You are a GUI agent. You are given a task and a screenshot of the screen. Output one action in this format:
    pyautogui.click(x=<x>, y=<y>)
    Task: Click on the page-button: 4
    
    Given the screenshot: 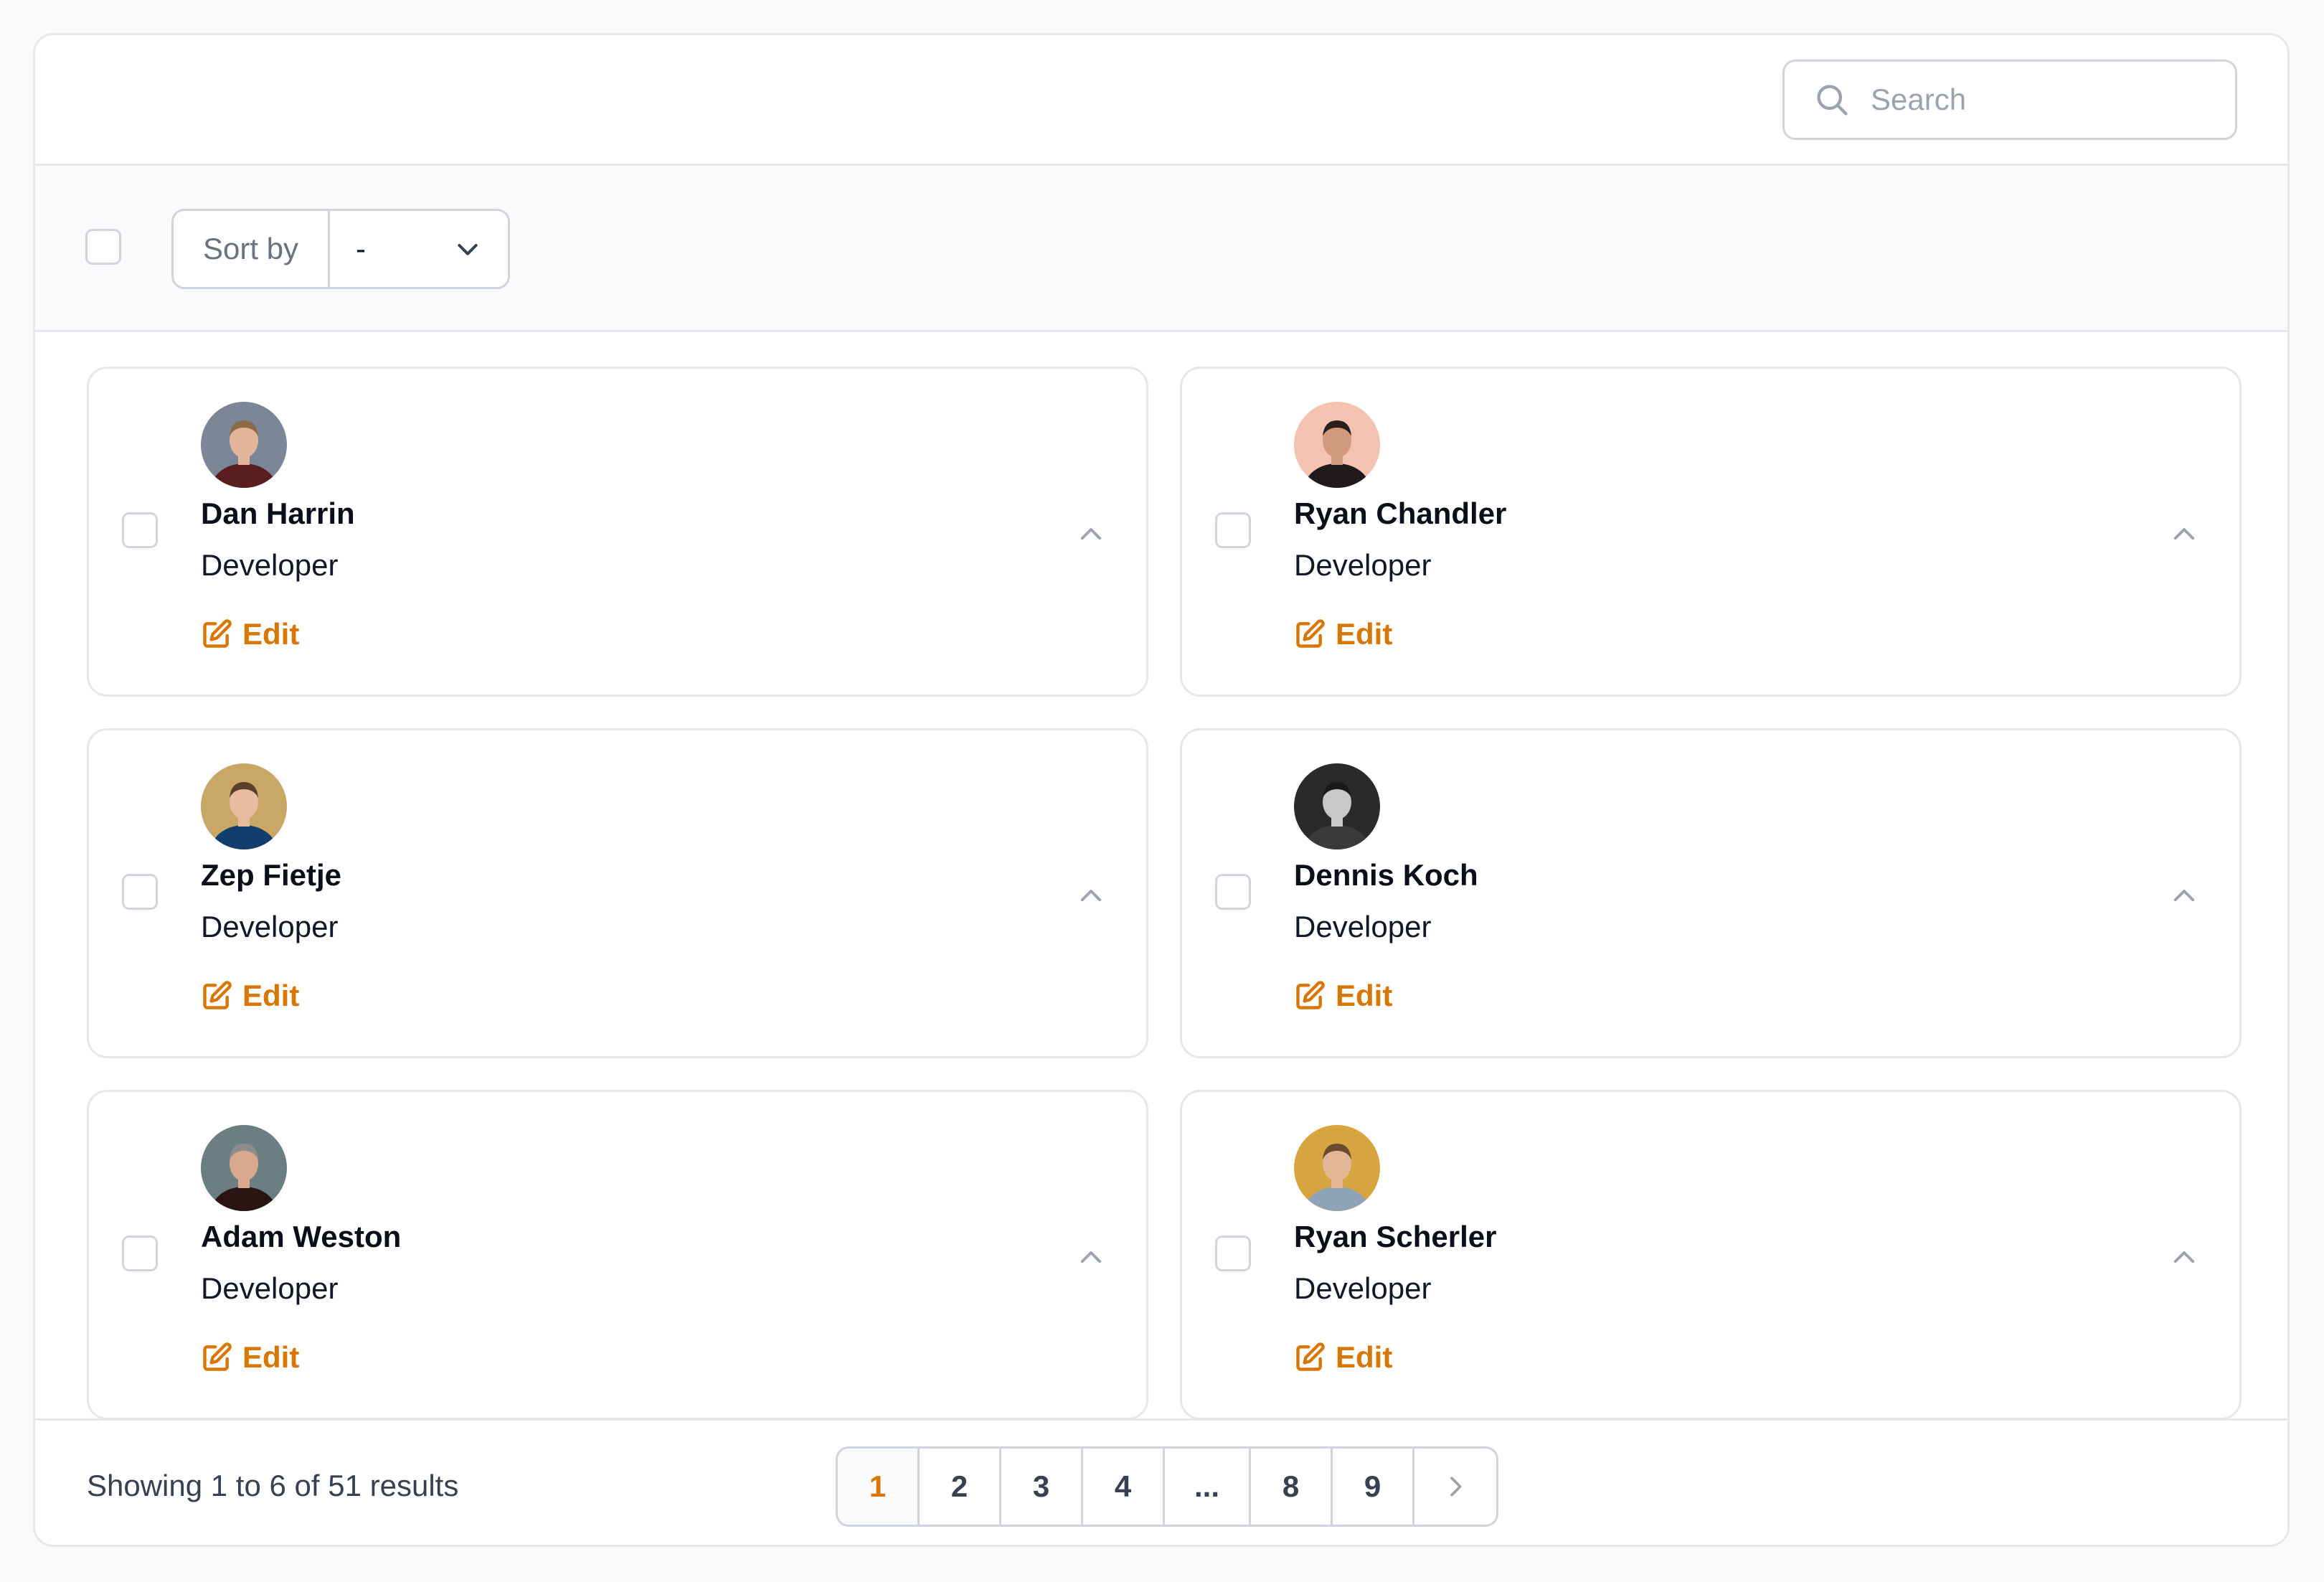 What is the action you would take?
    pyautogui.click(x=1124, y=1487)
    